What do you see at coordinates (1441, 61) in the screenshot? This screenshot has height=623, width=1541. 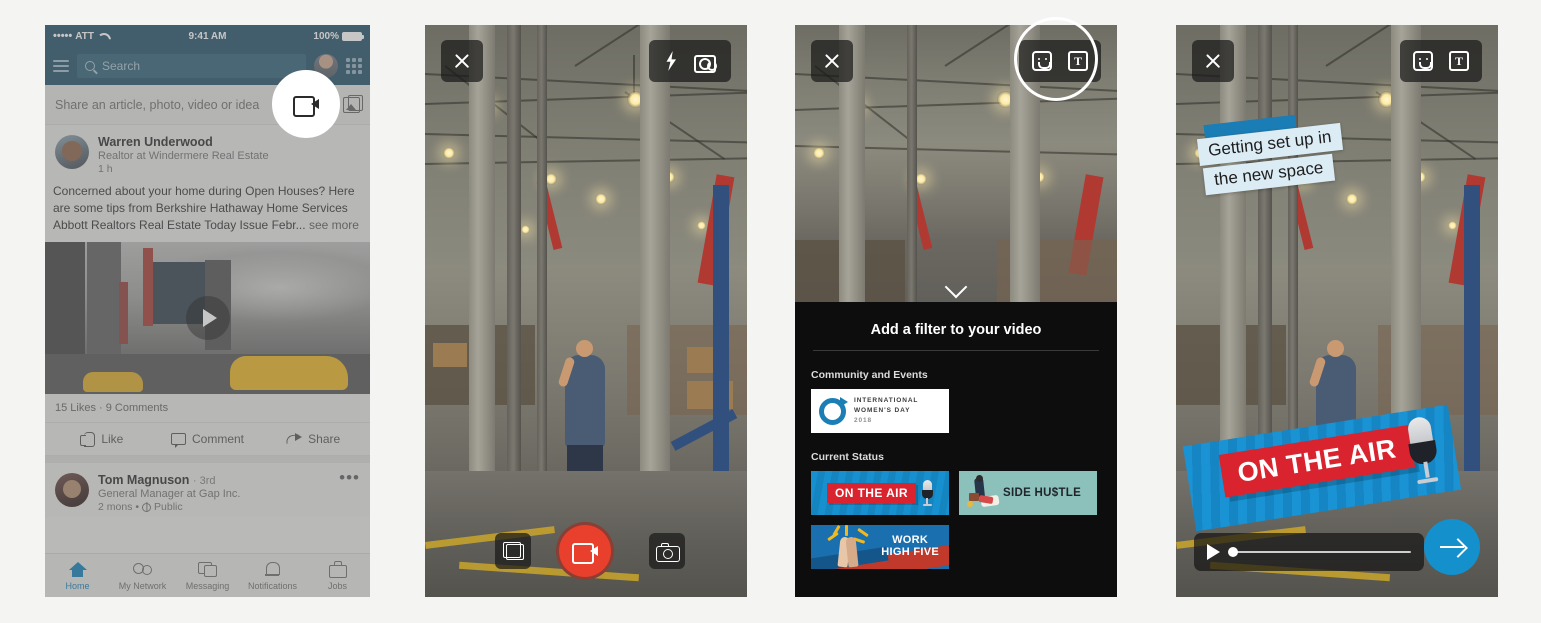 I see `overlay-tools: T` at bounding box center [1441, 61].